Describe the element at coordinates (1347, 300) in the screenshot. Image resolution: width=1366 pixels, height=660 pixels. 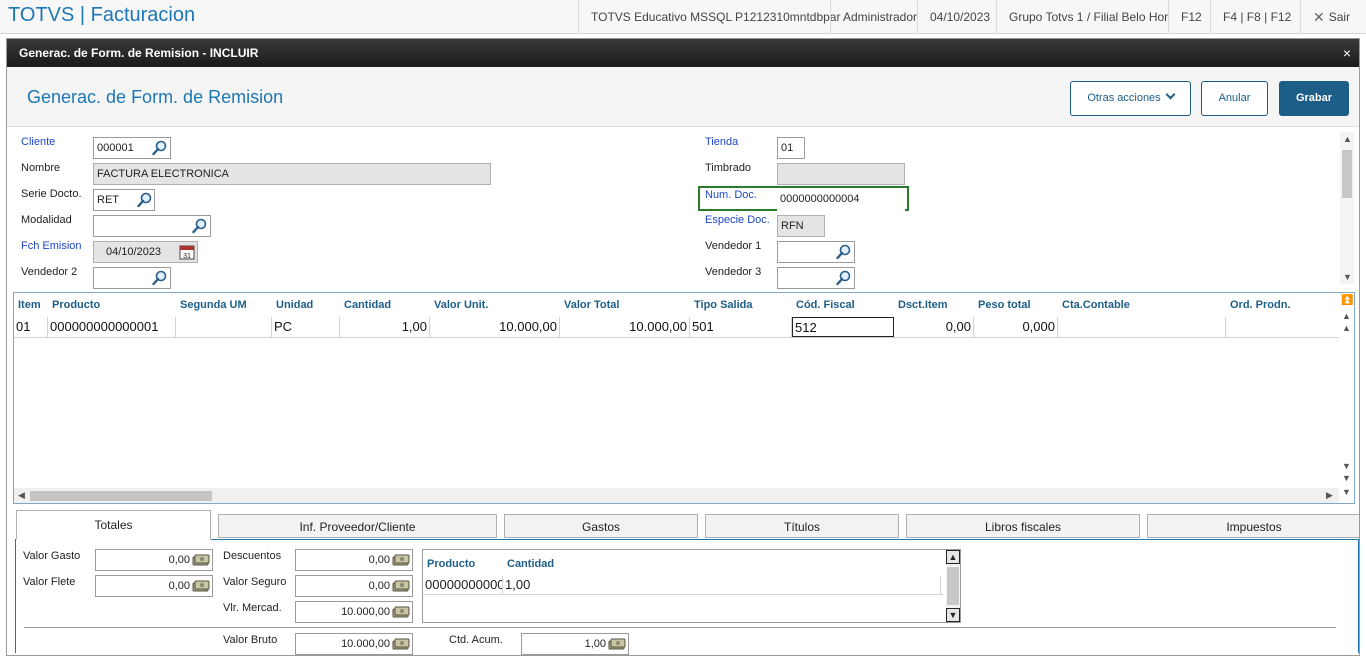
I see `scroll-top-icon: ⏫` at that location.